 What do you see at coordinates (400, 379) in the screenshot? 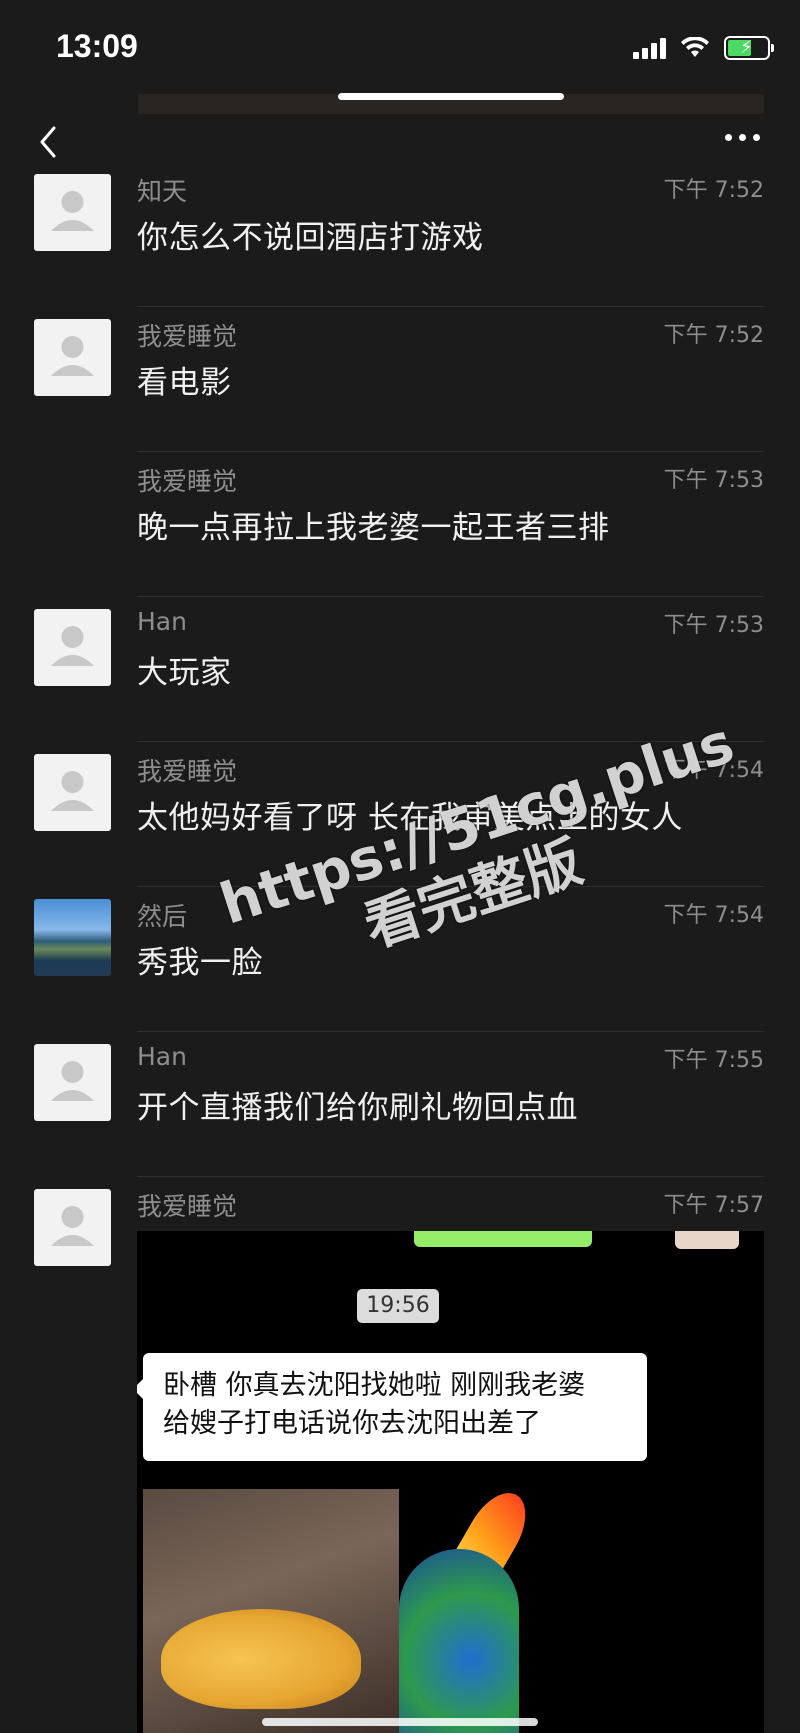
I see `message-item: 我爱睡觉 下午 7:52 看电影` at bounding box center [400, 379].